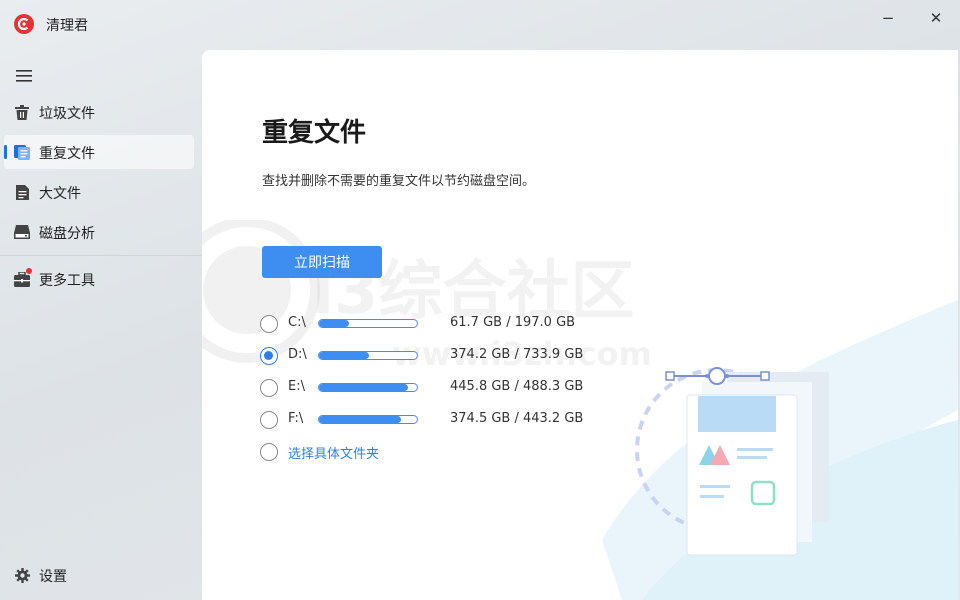 This screenshot has height=600, width=960. I want to click on drive-size-text: 374.2 GB / 733.9 GB, so click(517, 354).